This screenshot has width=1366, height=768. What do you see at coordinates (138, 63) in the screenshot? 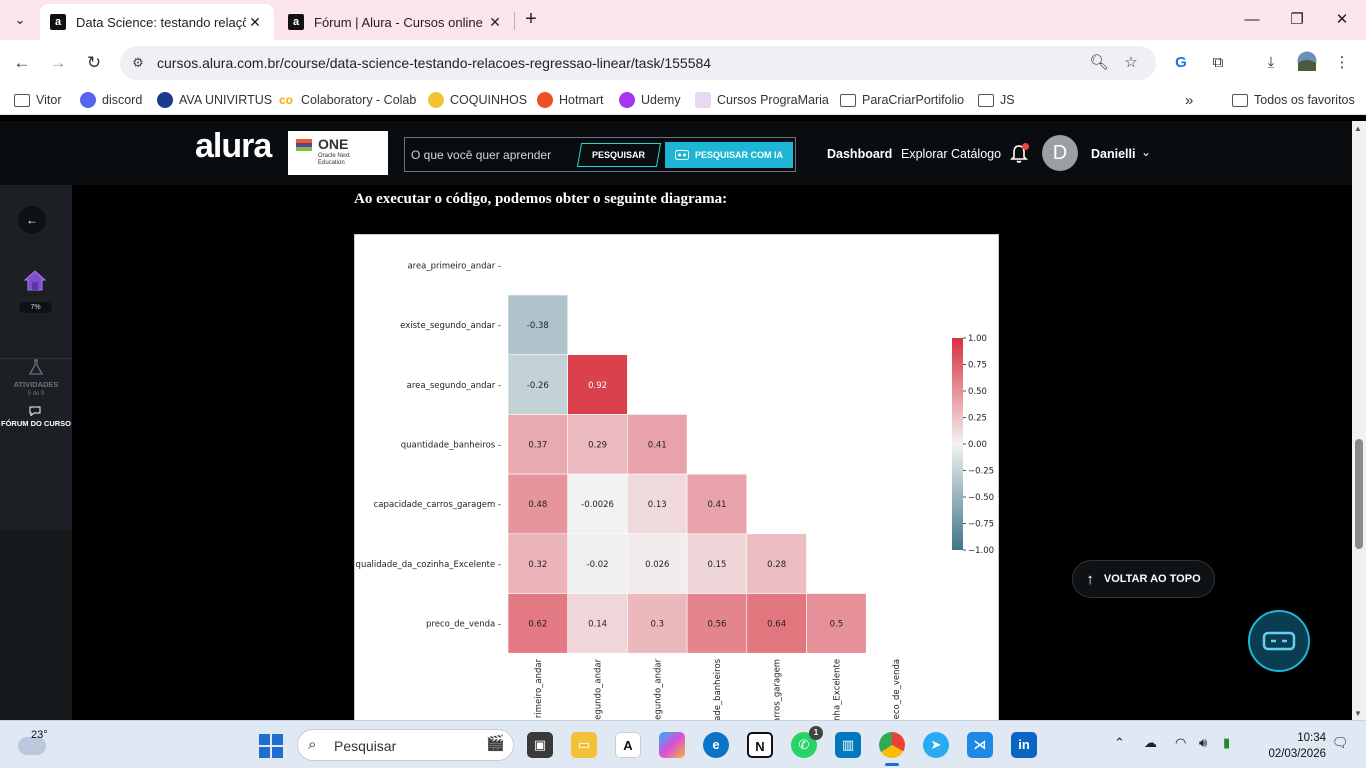
I see `site-info-icon: ⚙` at bounding box center [138, 63].